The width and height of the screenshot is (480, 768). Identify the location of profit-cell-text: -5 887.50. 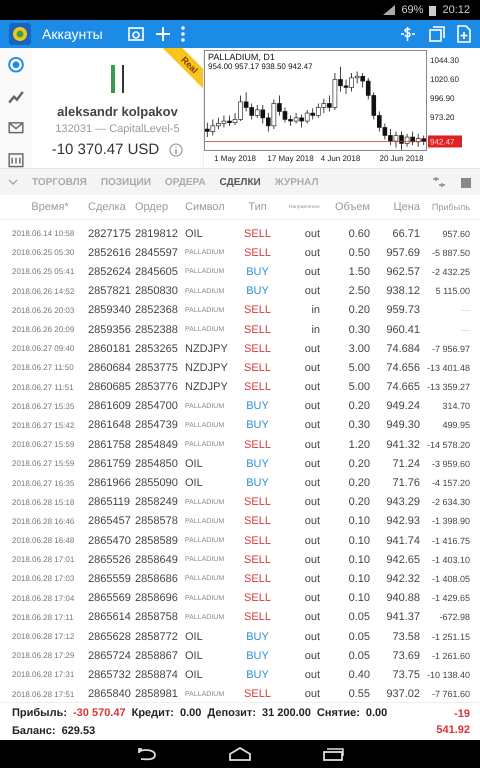
(450, 253).